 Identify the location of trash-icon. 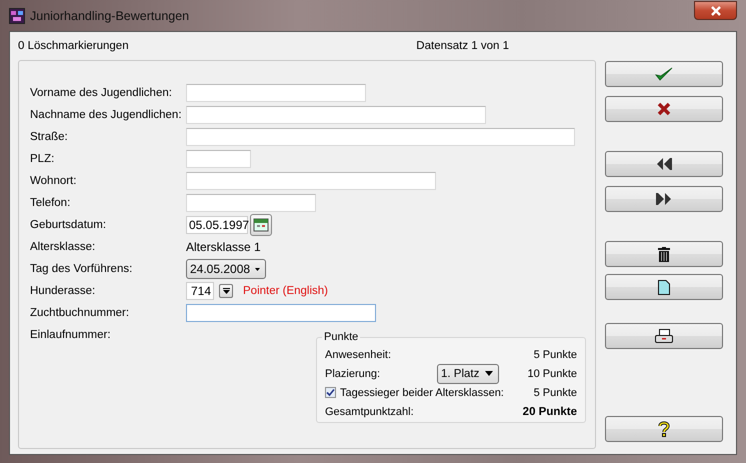
(664, 254).